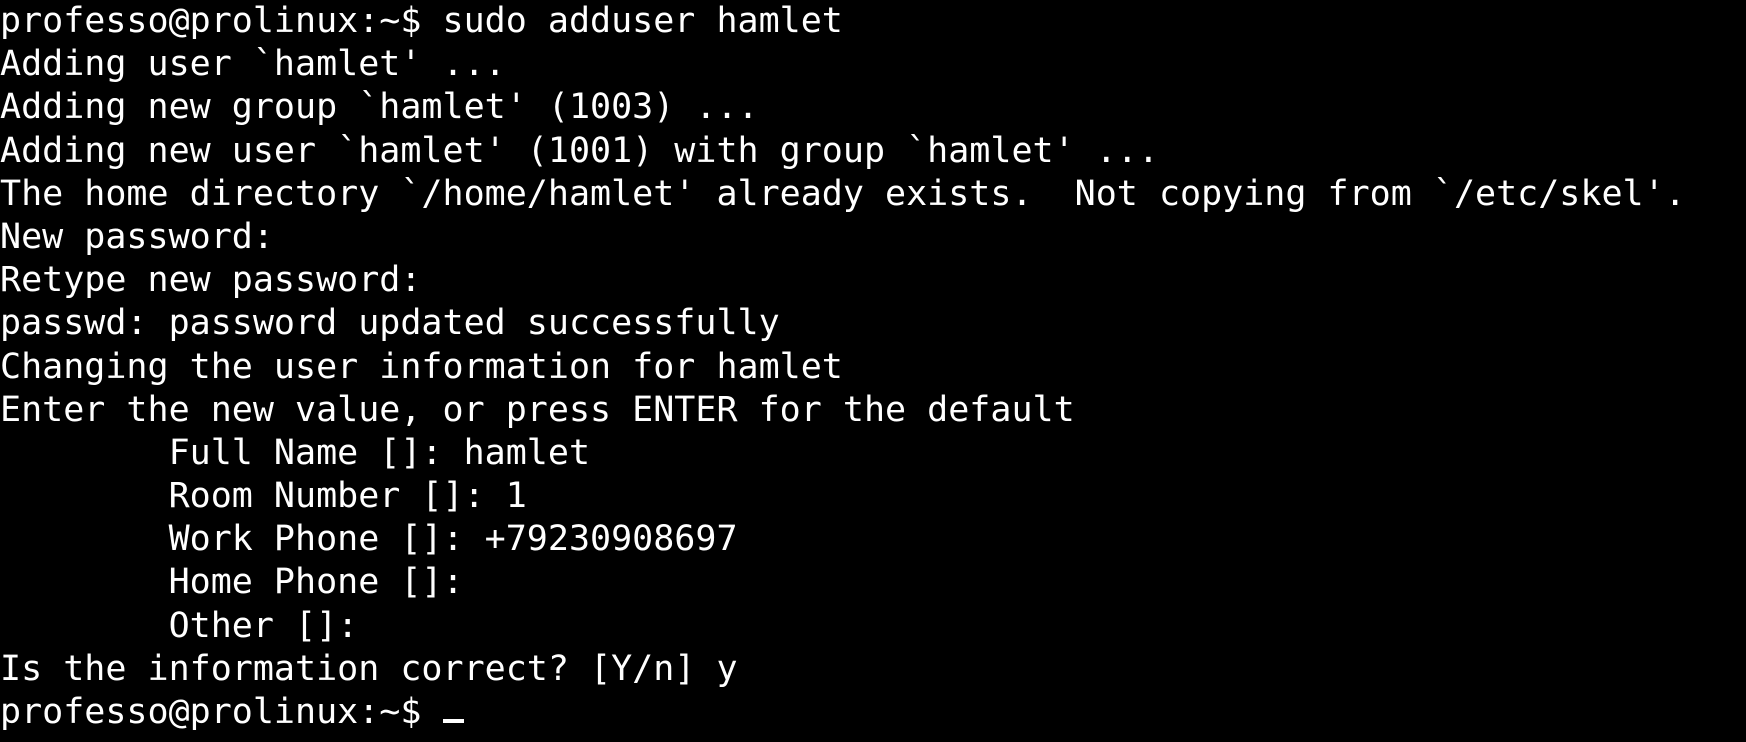  What do you see at coordinates (263, 496) in the screenshot?
I see `terminal-line: Room Number []: 1` at bounding box center [263, 496].